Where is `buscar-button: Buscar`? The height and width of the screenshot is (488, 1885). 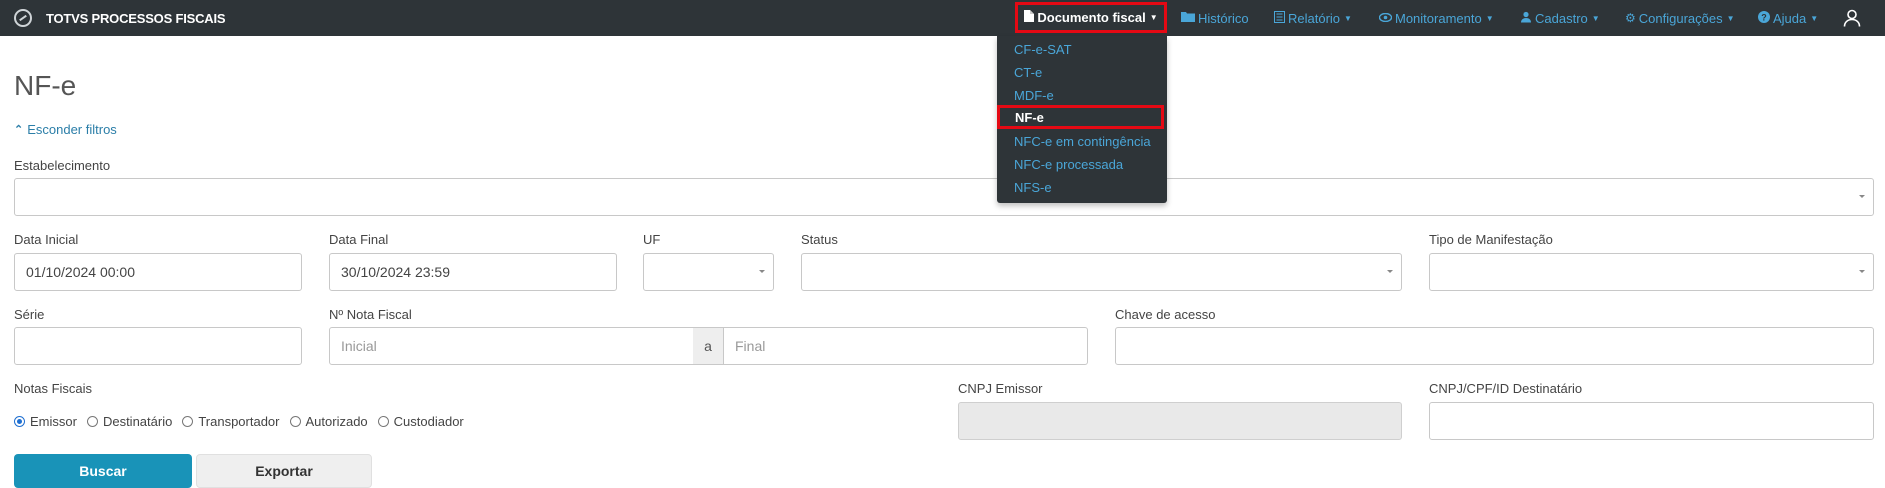
buscar-button: Buscar is located at coordinates (103, 471).